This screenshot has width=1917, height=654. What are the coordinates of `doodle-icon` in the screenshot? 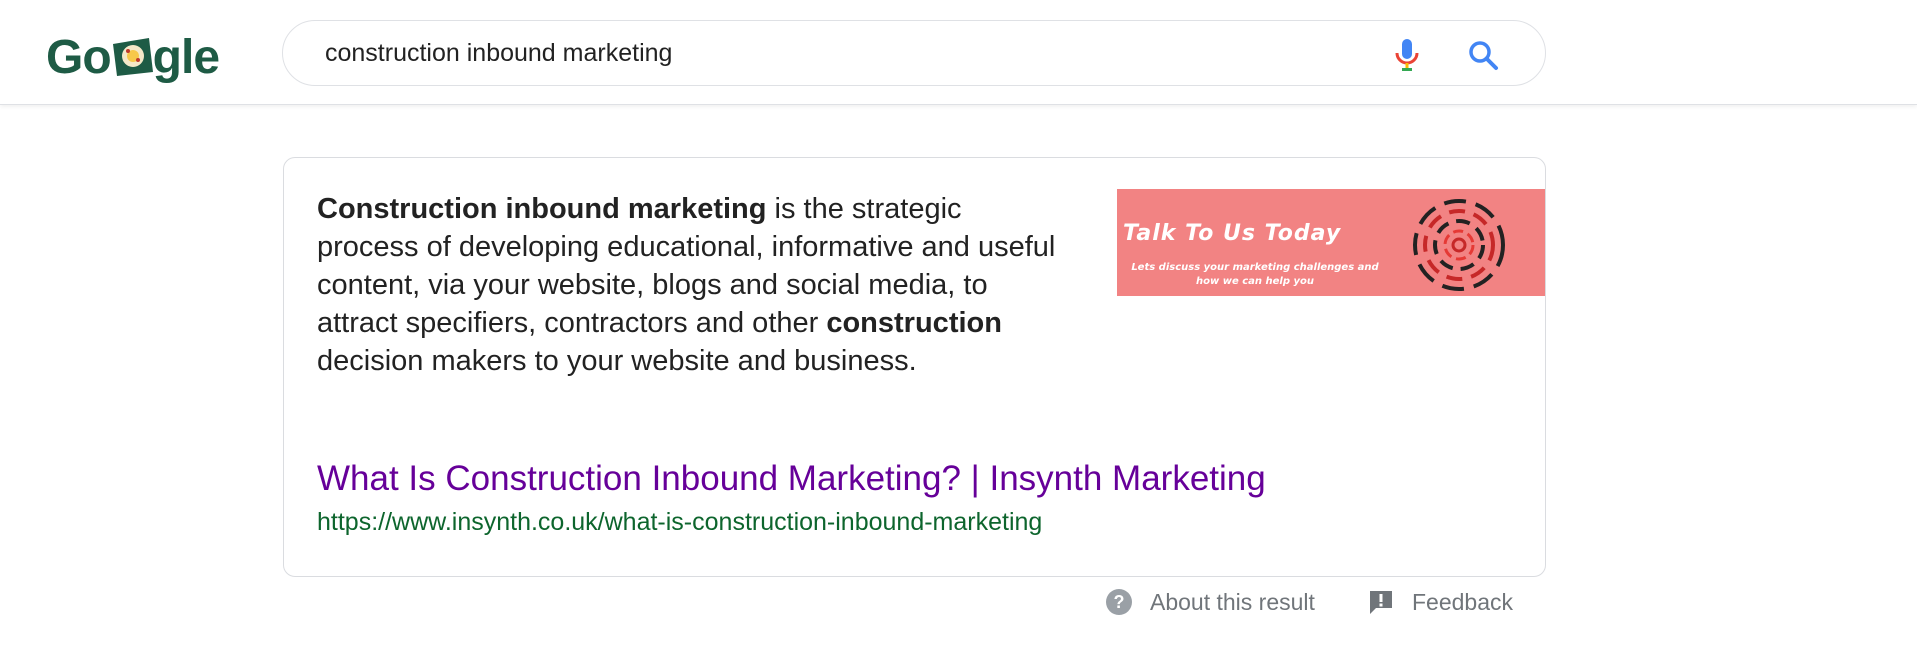 It's located at (132, 57).